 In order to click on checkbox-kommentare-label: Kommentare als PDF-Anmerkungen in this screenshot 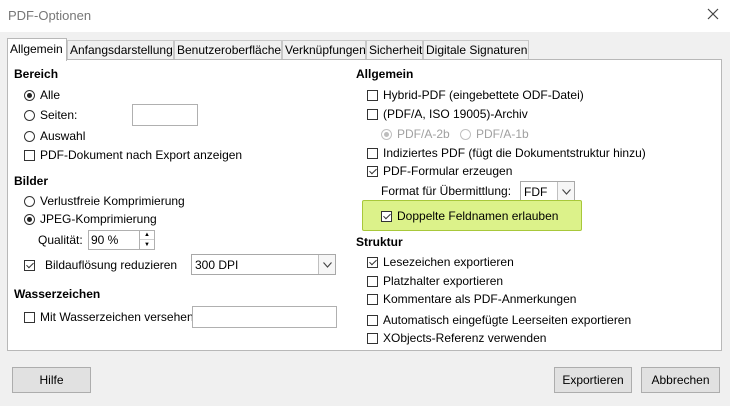, I will do `click(480, 299)`.